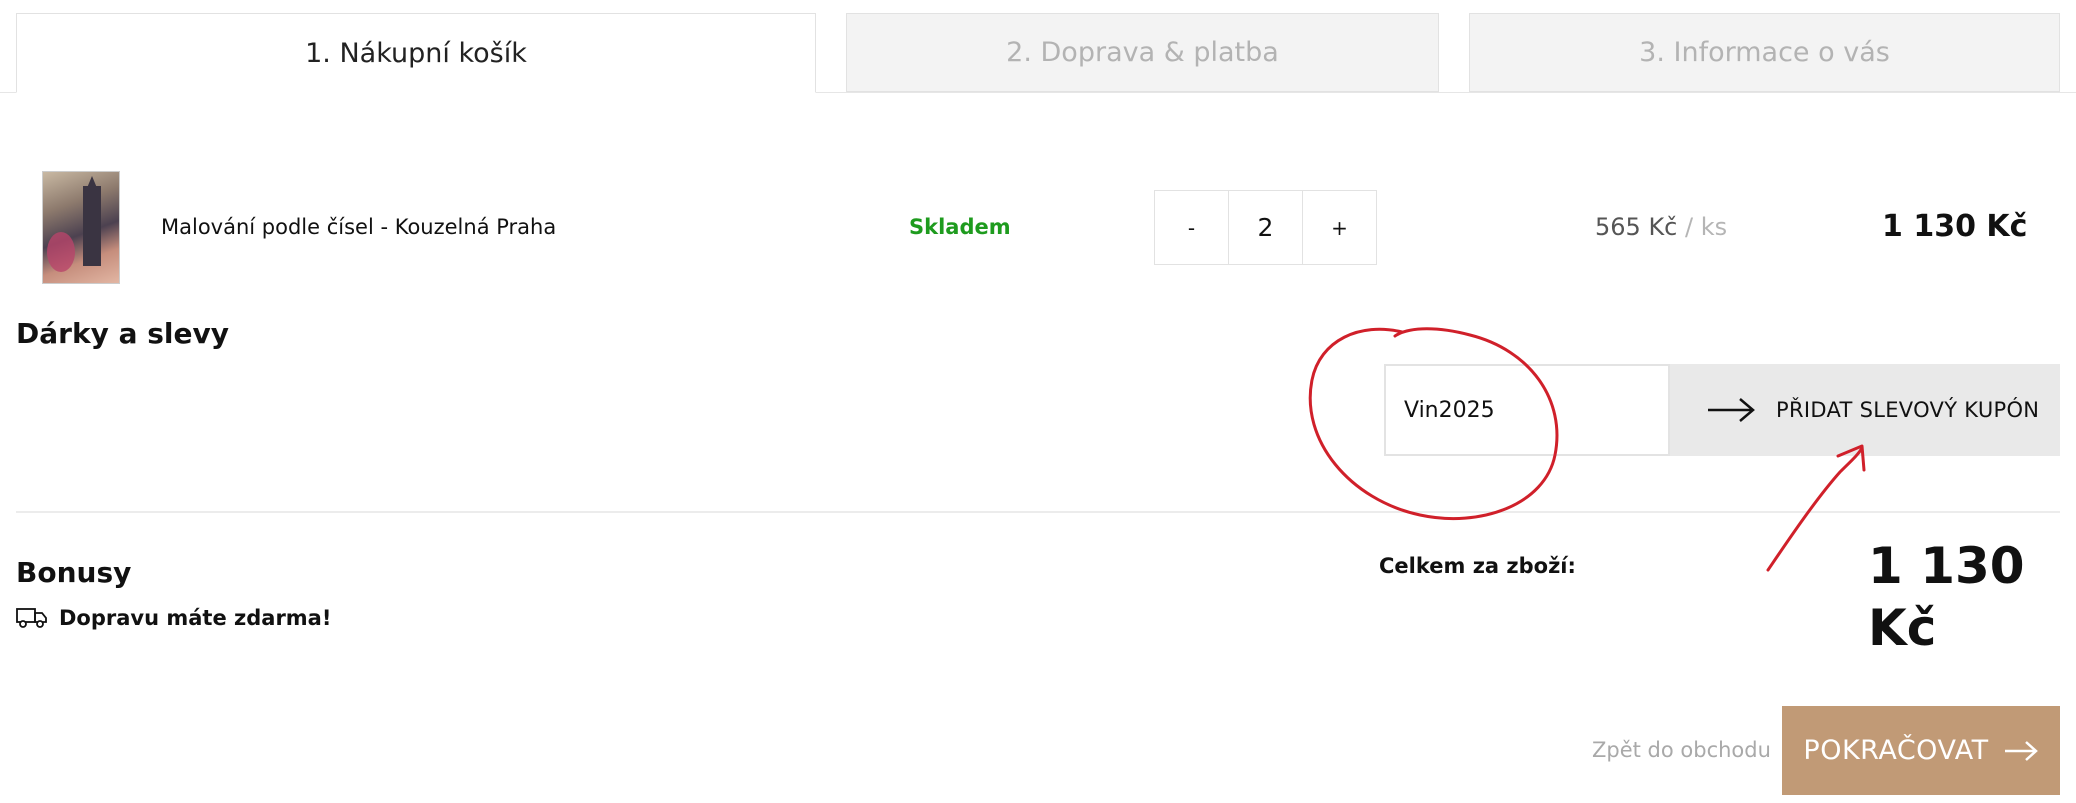  Describe the element at coordinates (81, 227) in the screenshot. I see `product-thumbnail` at that location.